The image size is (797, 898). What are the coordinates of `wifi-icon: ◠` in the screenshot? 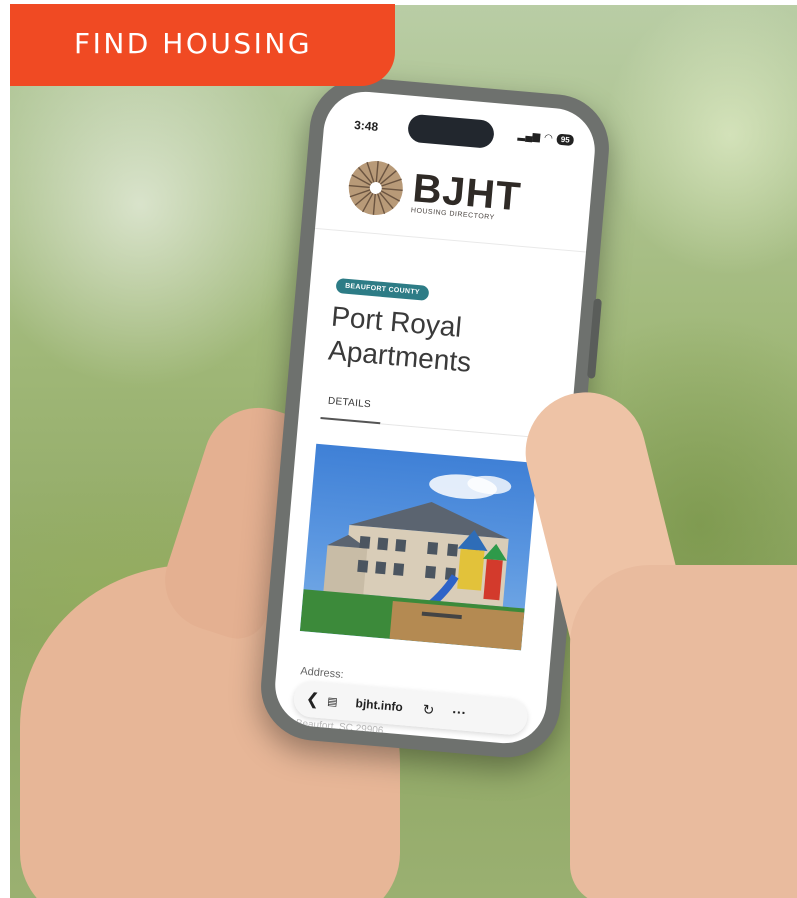 It's located at (548, 138).